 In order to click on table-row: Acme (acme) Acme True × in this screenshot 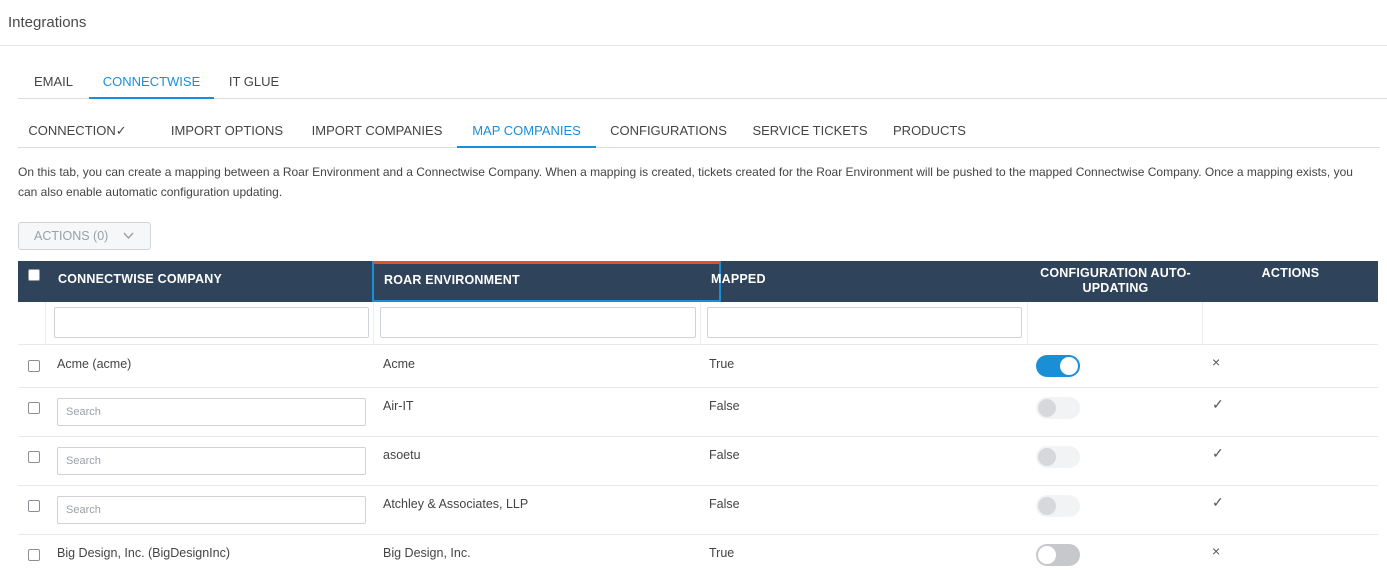, I will do `click(698, 366)`.